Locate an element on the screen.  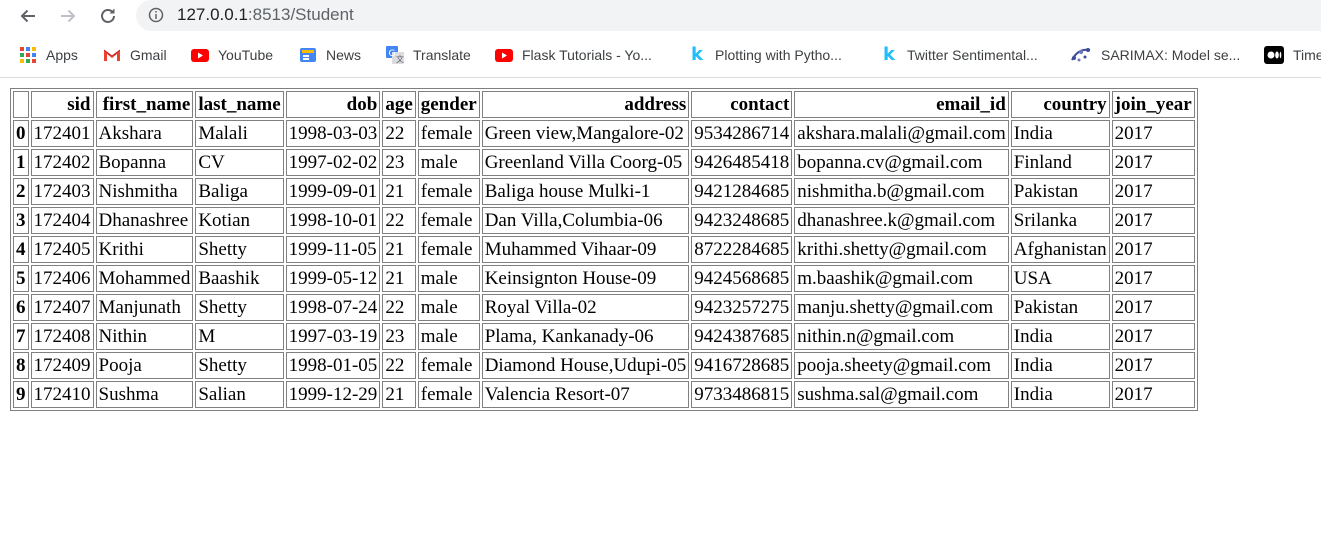
youtube-icon is located at coordinates (504, 55).